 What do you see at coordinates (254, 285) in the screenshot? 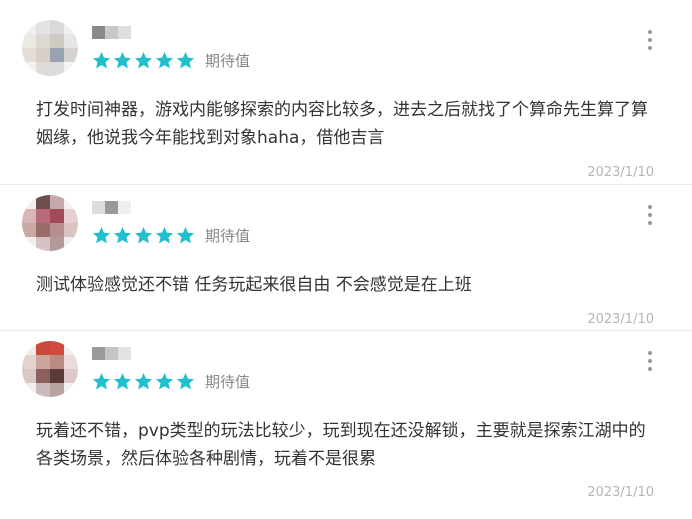
I see `review-text: 测试体验感觉还不错 任务玩起来很自由 不会感觉是在上班` at bounding box center [254, 285].